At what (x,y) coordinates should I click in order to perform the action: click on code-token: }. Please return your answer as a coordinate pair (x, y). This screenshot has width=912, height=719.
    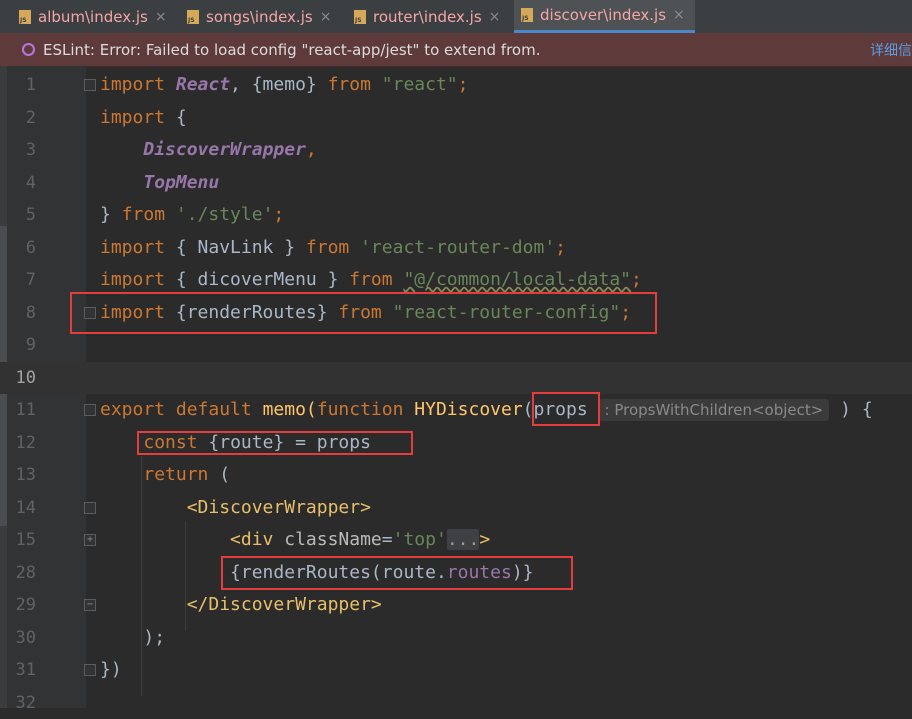
    Looking at the image, I should click on (111, 214).